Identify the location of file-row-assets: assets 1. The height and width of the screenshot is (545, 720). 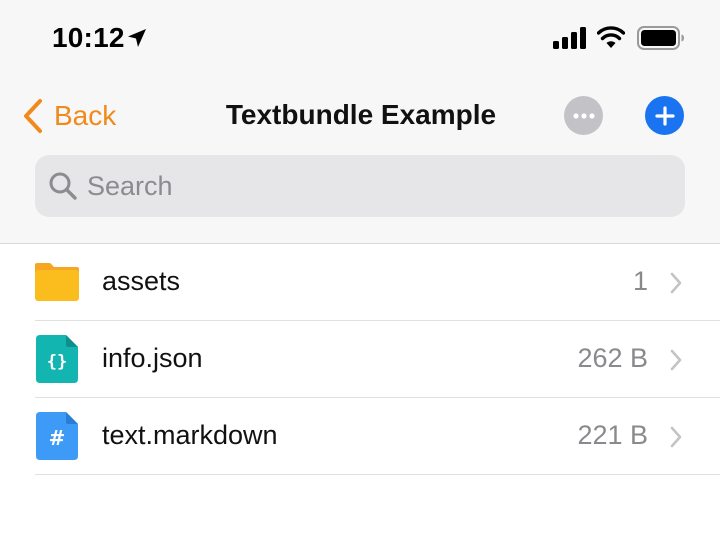
(360, 282).